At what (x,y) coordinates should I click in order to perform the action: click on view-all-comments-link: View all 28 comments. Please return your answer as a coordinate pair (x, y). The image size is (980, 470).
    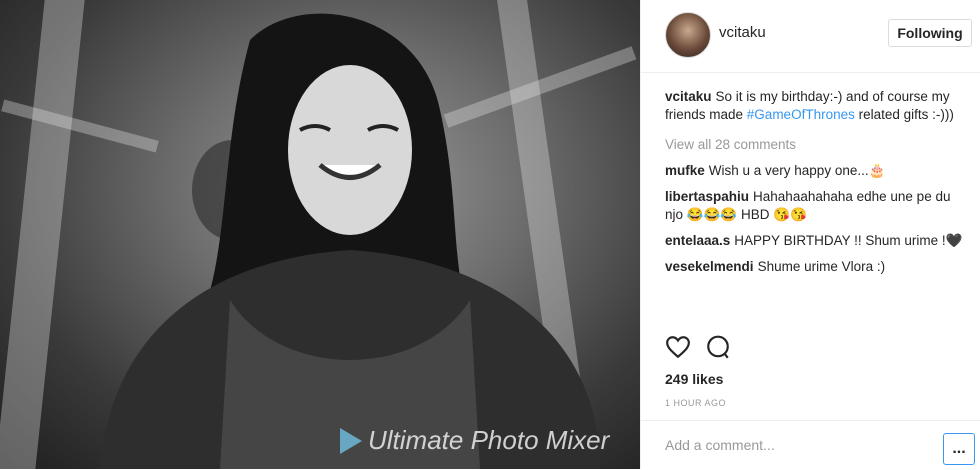
    Looking at the image, I should click on (815, 145).